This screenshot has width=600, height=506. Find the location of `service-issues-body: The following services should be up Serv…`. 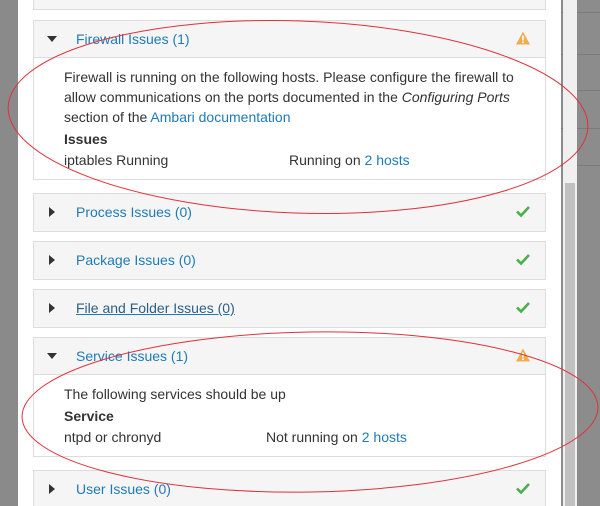

service-issues-body: The following services should be up Serv… is located at coordinates (289, 415).